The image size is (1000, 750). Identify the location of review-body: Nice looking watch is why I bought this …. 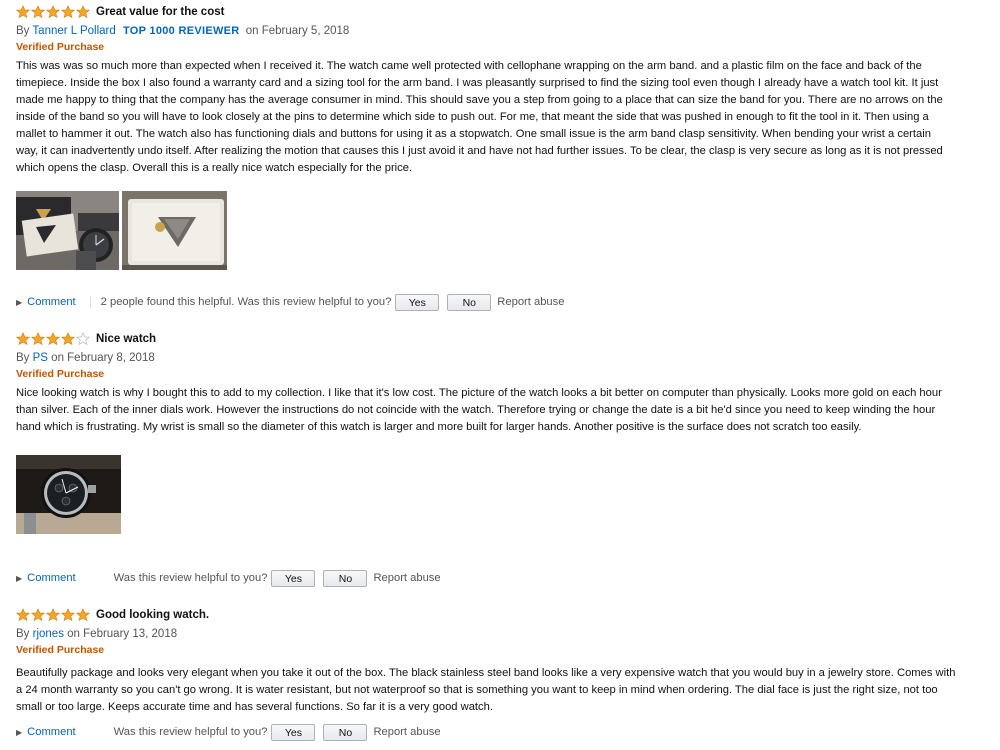
(479, 410).